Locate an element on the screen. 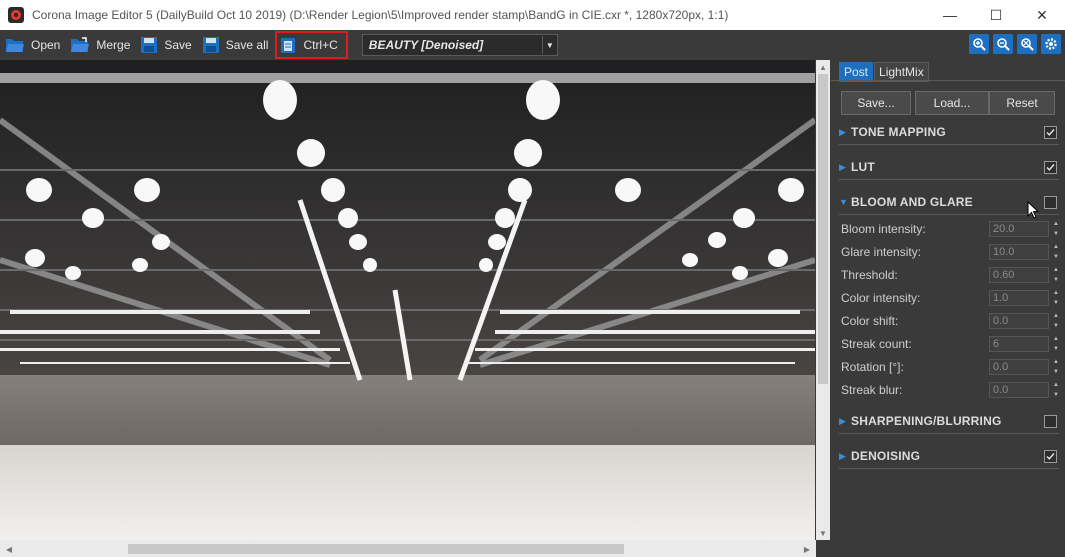 This screenshot has height=557, width=1065. save-button: Save is located at coordinates (166, 45).